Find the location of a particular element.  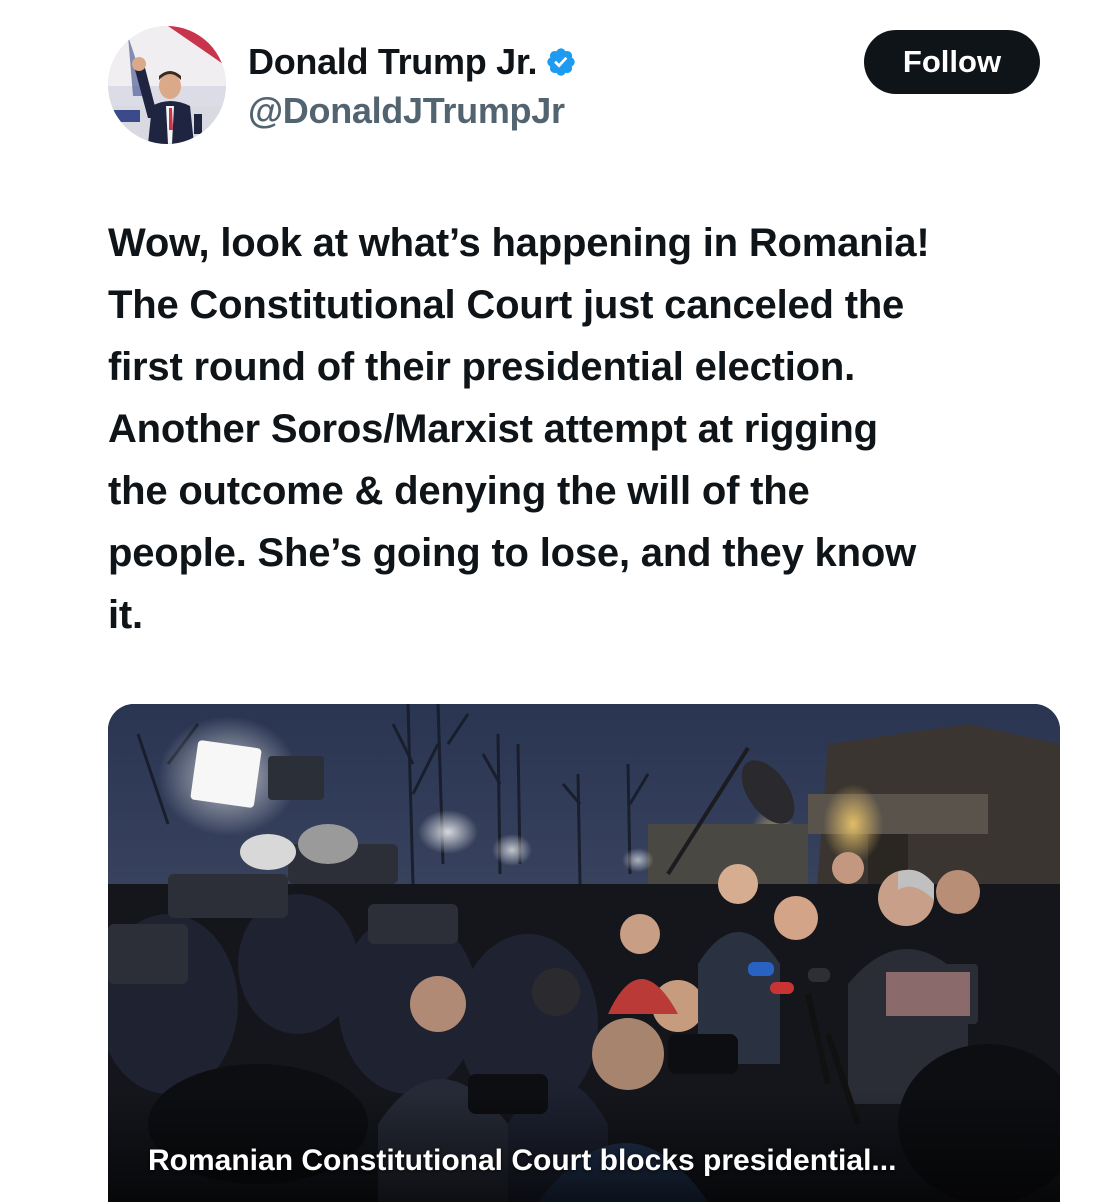

tweet-header: Donald Trump Jr. @DonaldJTrumpJr Follow is located at coordinates (574, 86).